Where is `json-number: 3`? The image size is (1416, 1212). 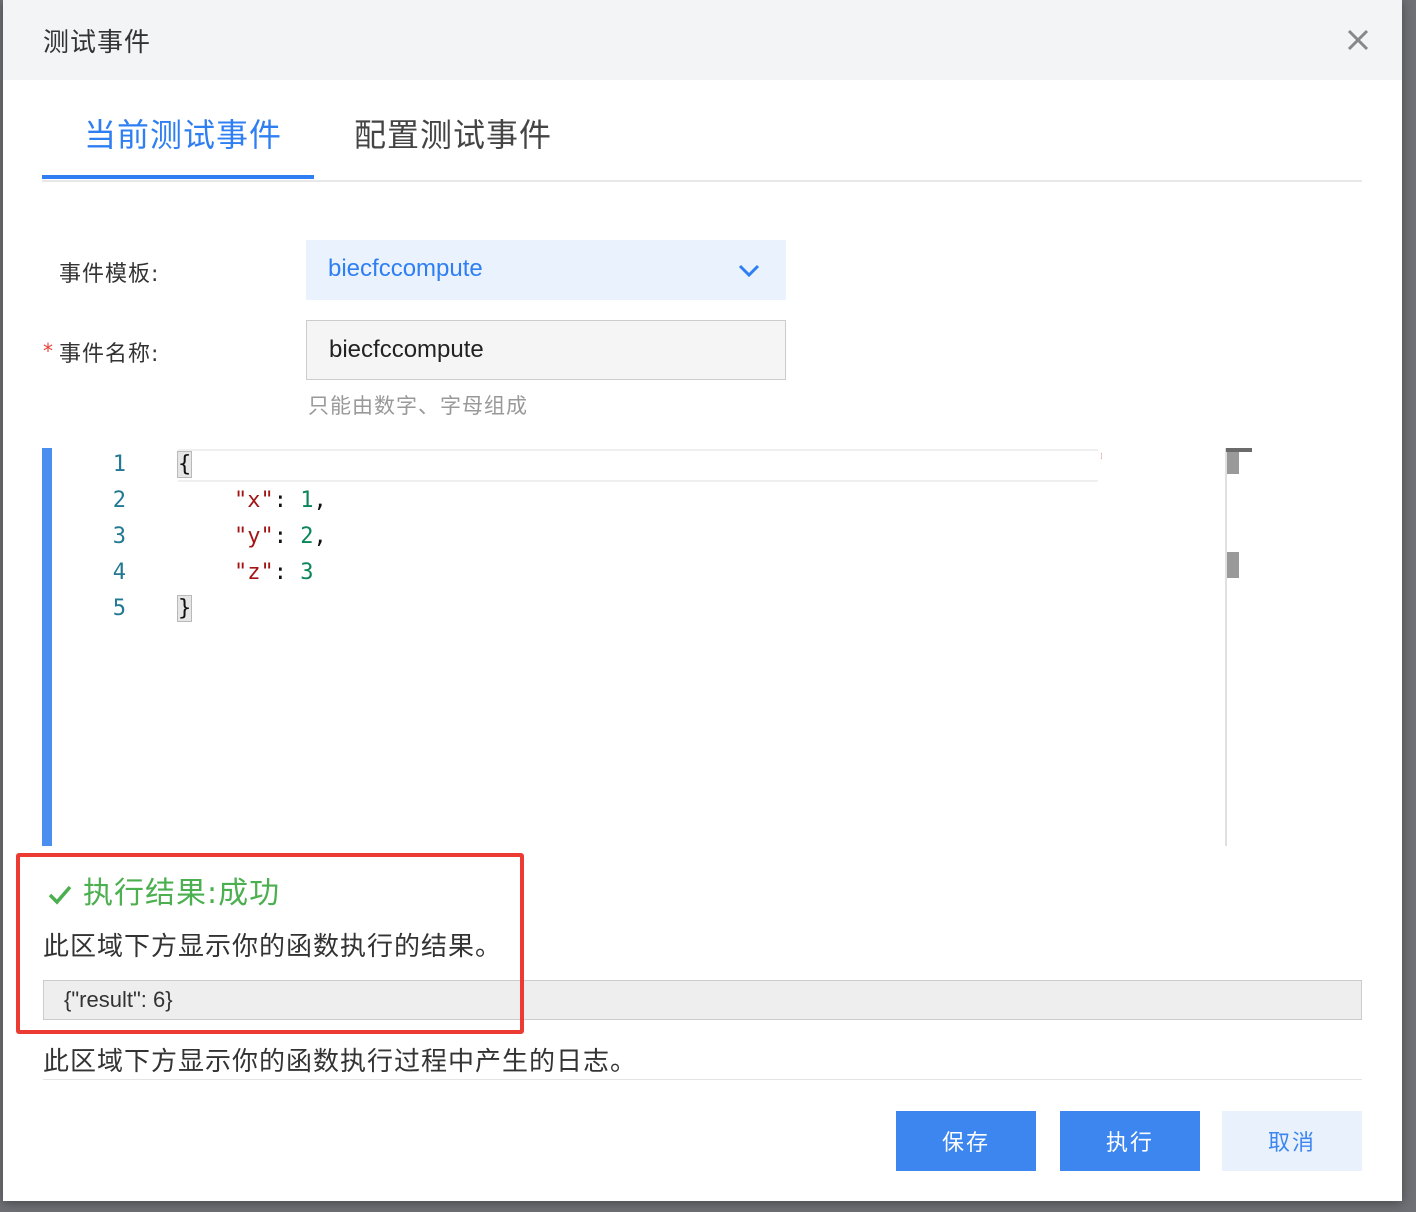
json-number: 3 is located at coordinates (307, 572).